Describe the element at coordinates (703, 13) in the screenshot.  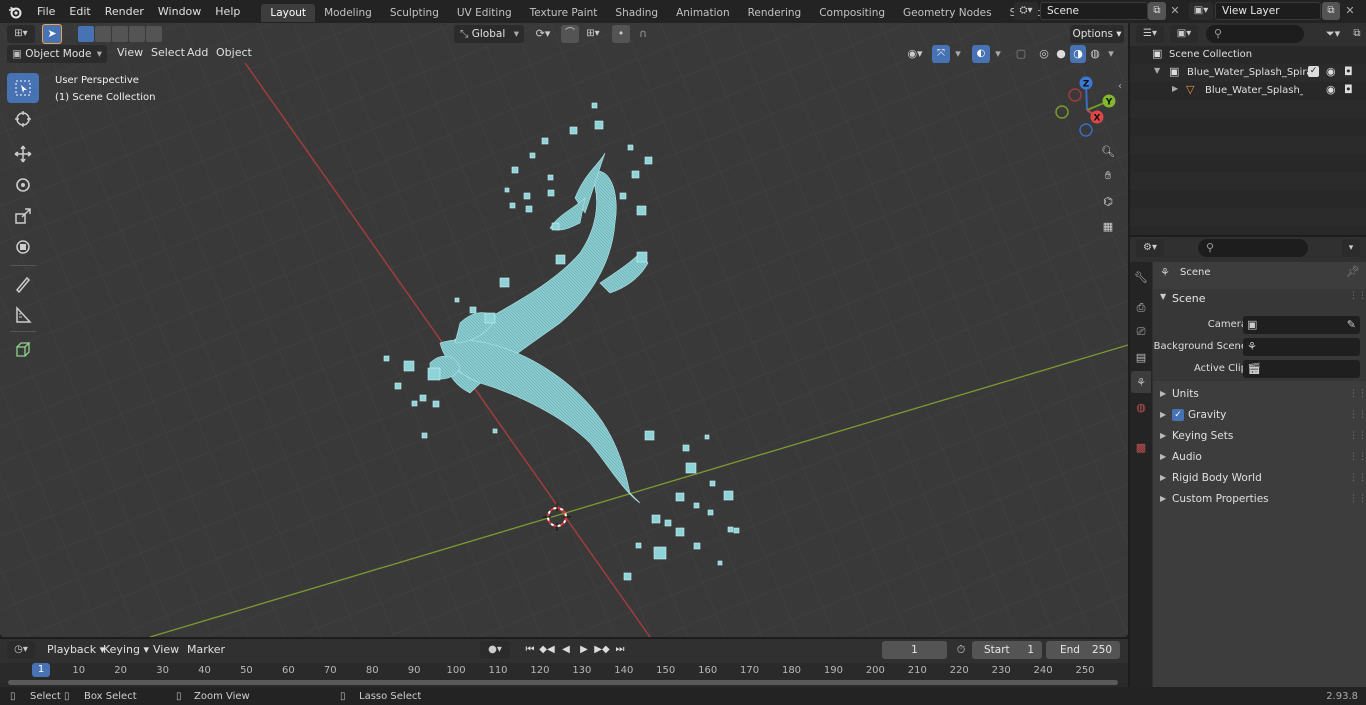
I see `tab-animation: Animation` at that location.